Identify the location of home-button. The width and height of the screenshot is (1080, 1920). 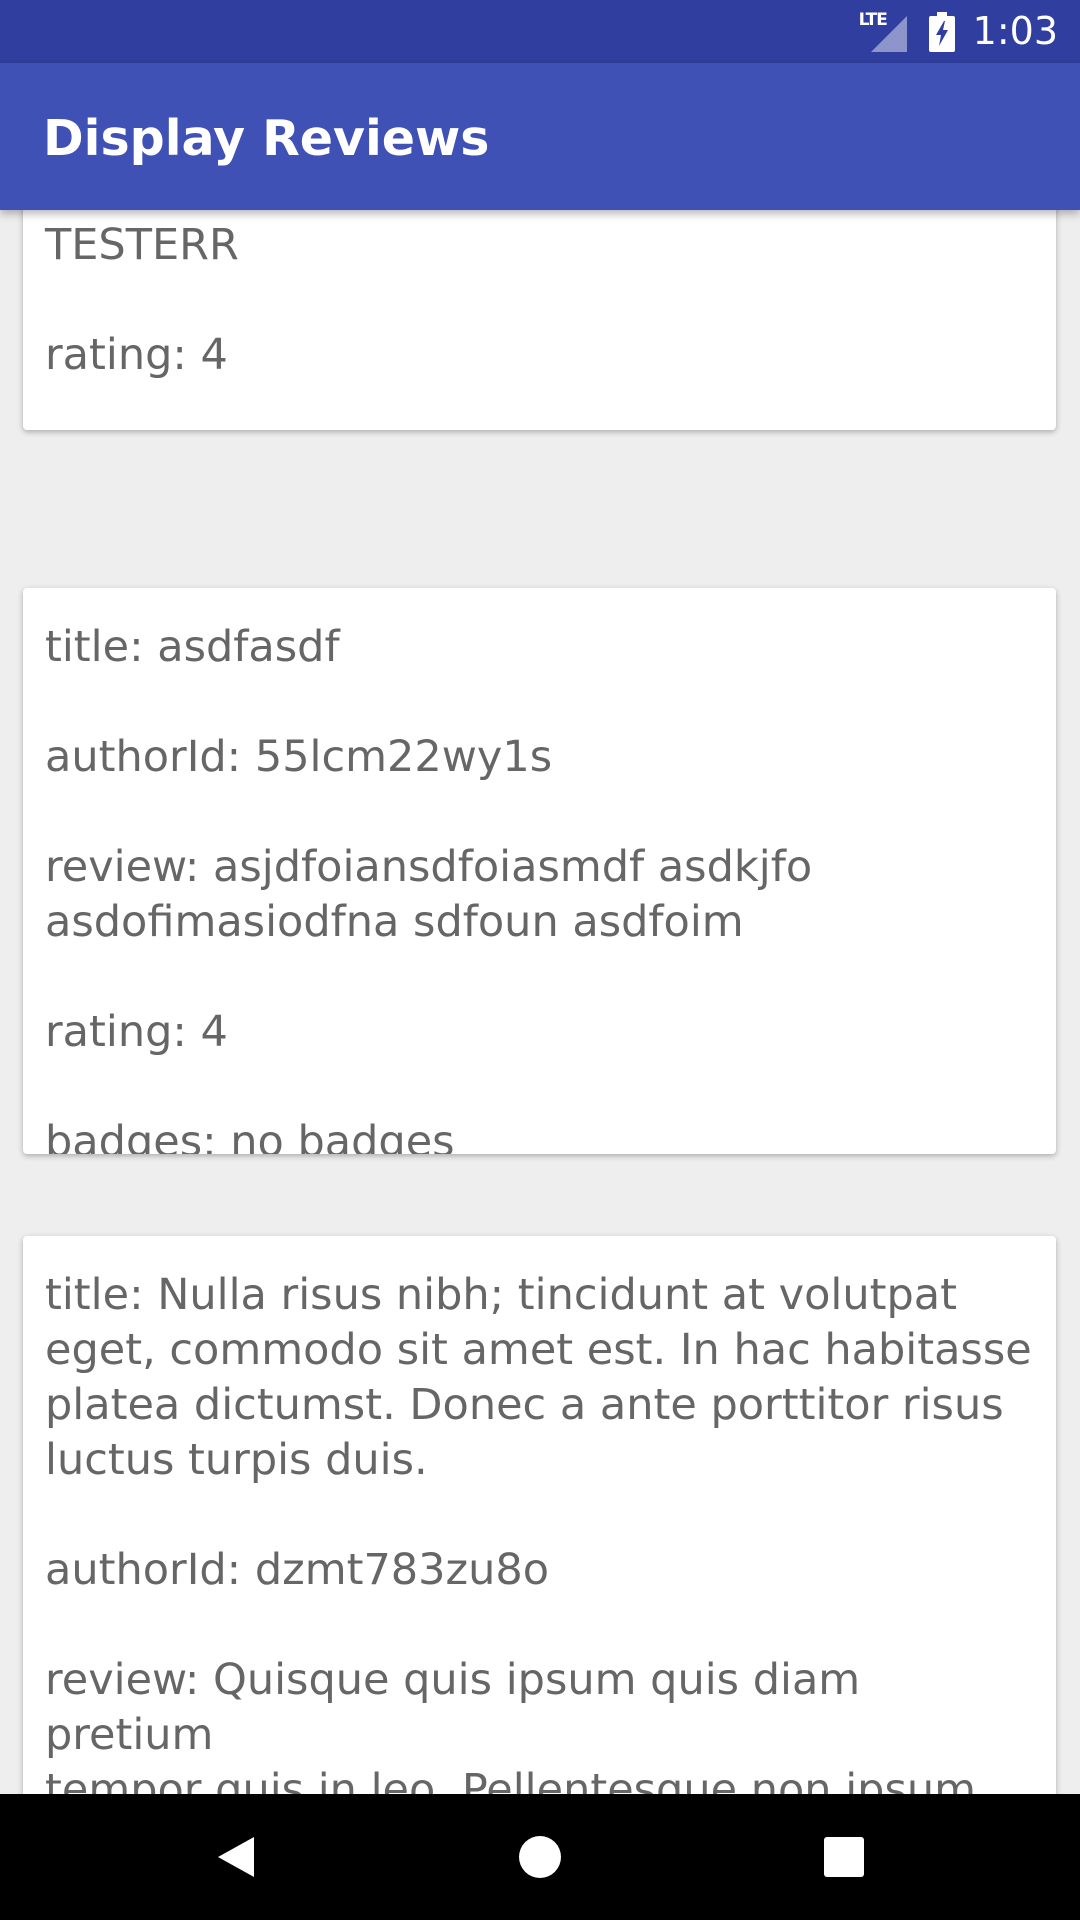
(540, 1857).